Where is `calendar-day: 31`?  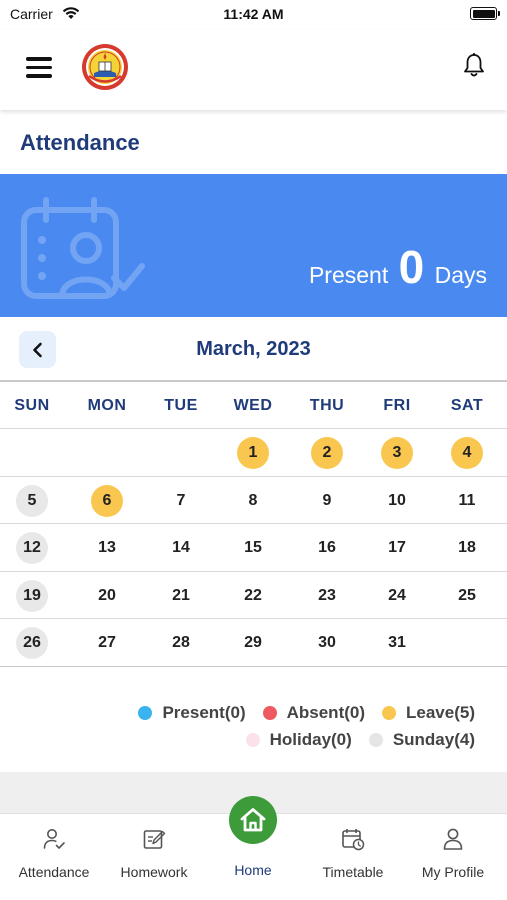
calendar-day: 31 is located at coordinates (397, 643).